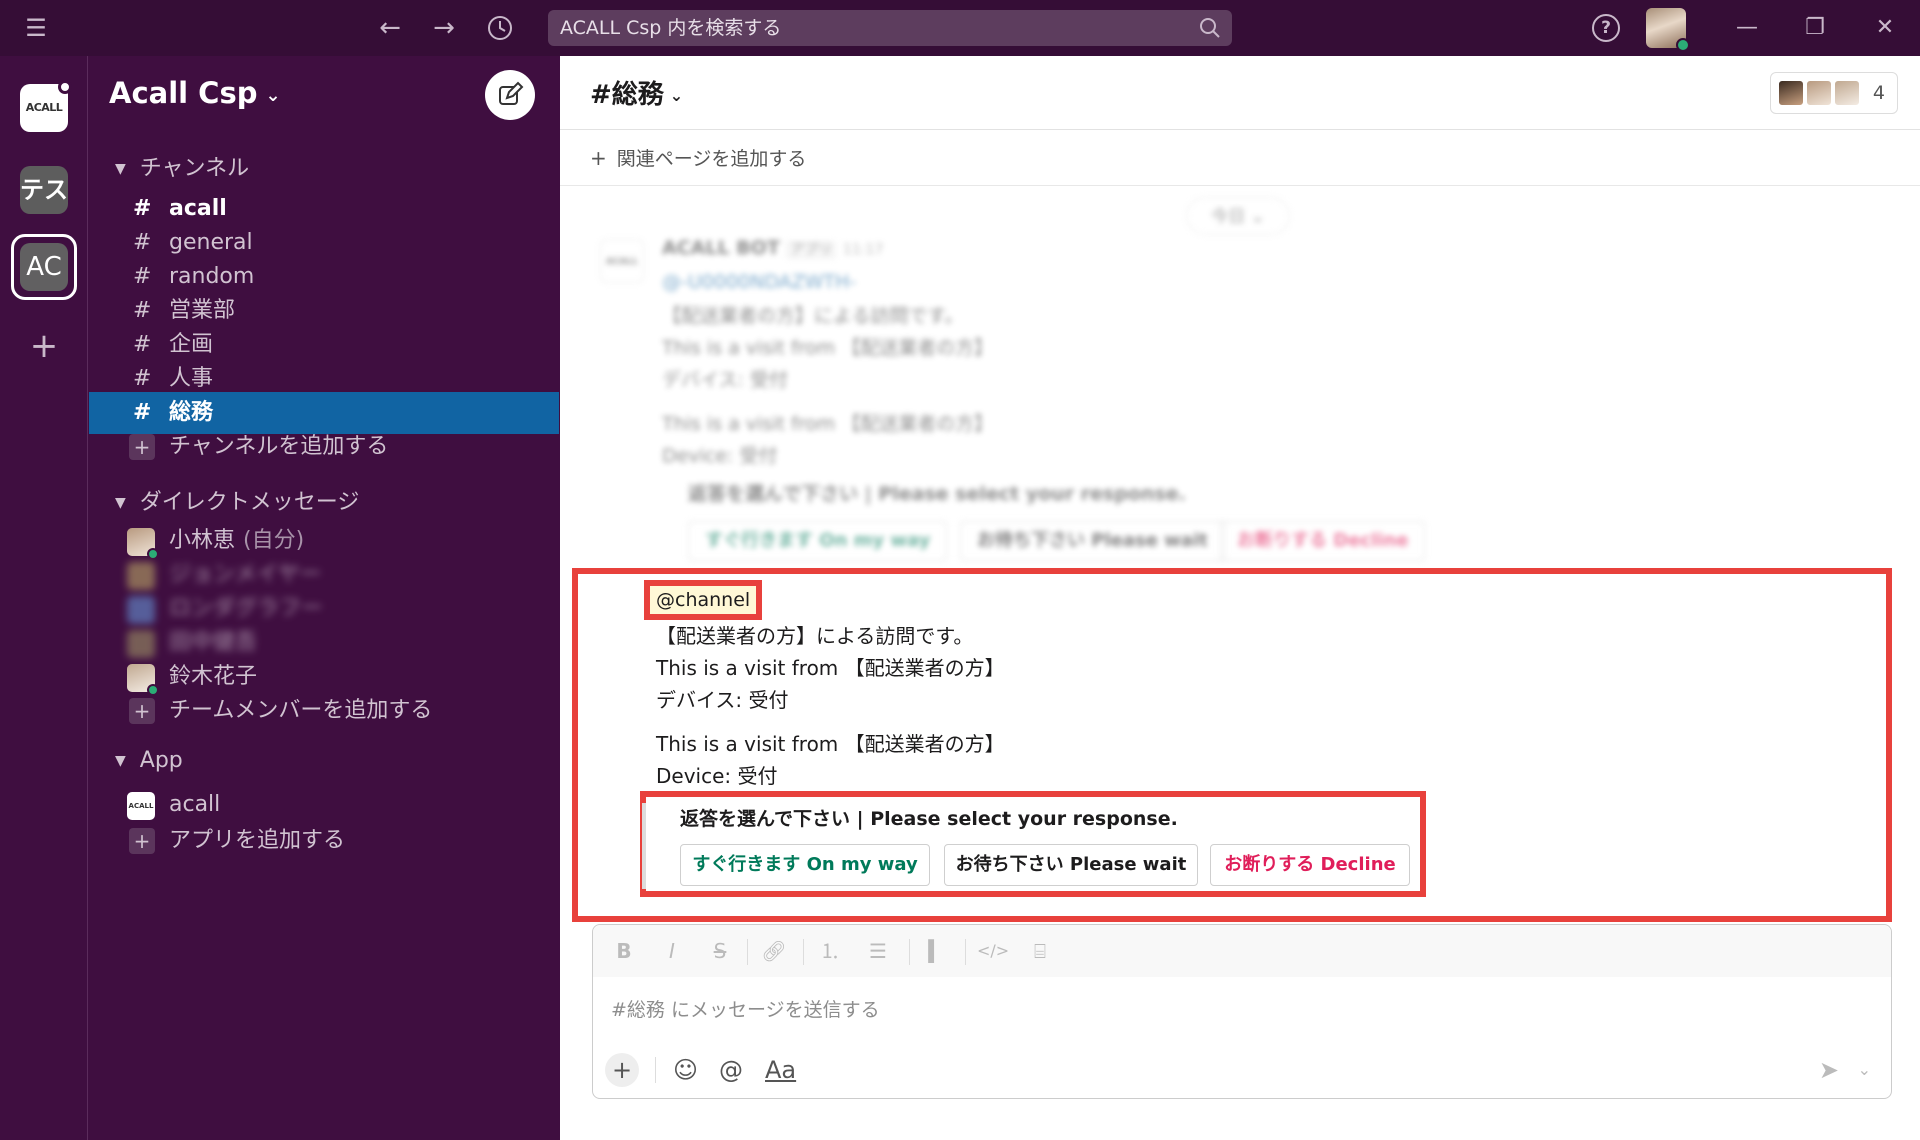  I want to click on member-count: 4, so click(1878, 93).